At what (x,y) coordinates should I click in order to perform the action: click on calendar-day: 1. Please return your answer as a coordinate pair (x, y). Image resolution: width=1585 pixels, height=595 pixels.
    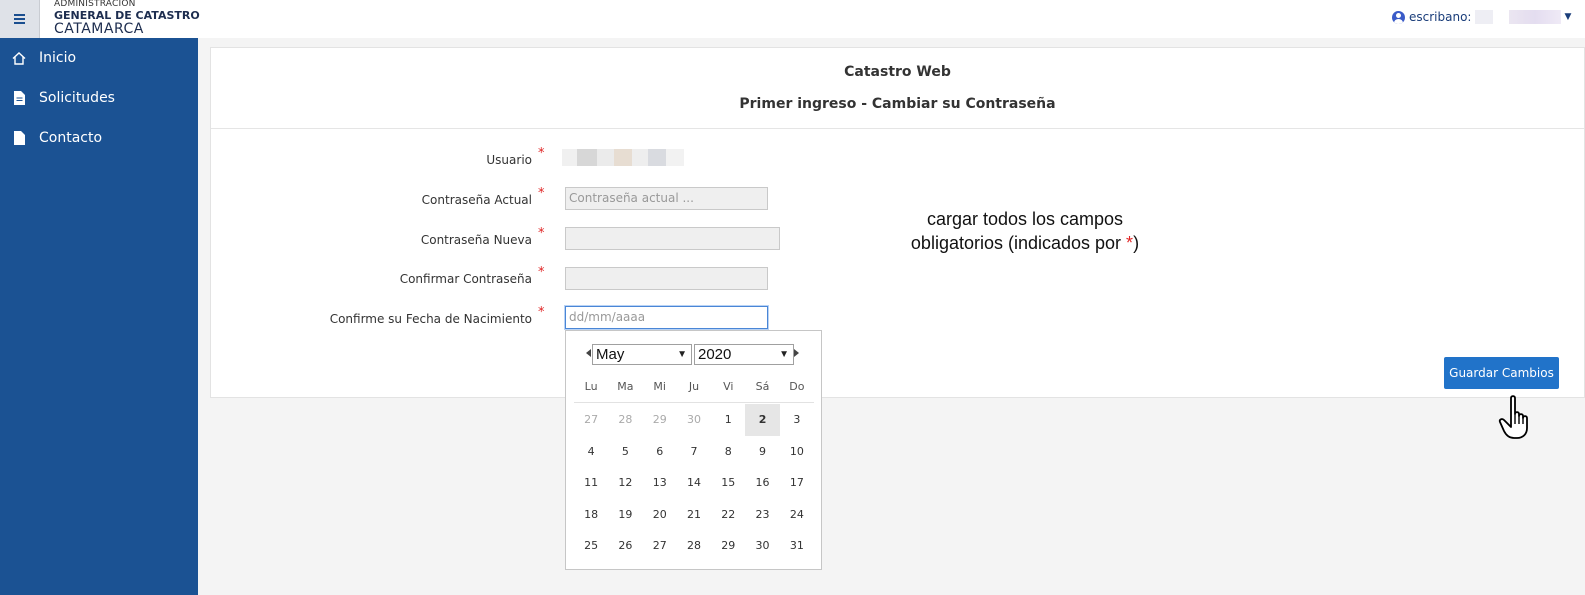
    Looking at the image, I should click on (728, 420).